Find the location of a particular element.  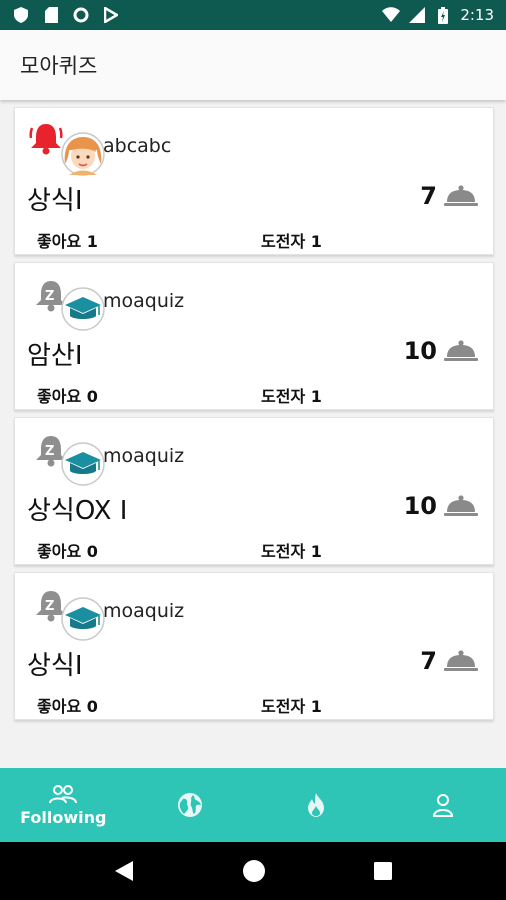

tab-following: Following is located at coordinates (63, 805).